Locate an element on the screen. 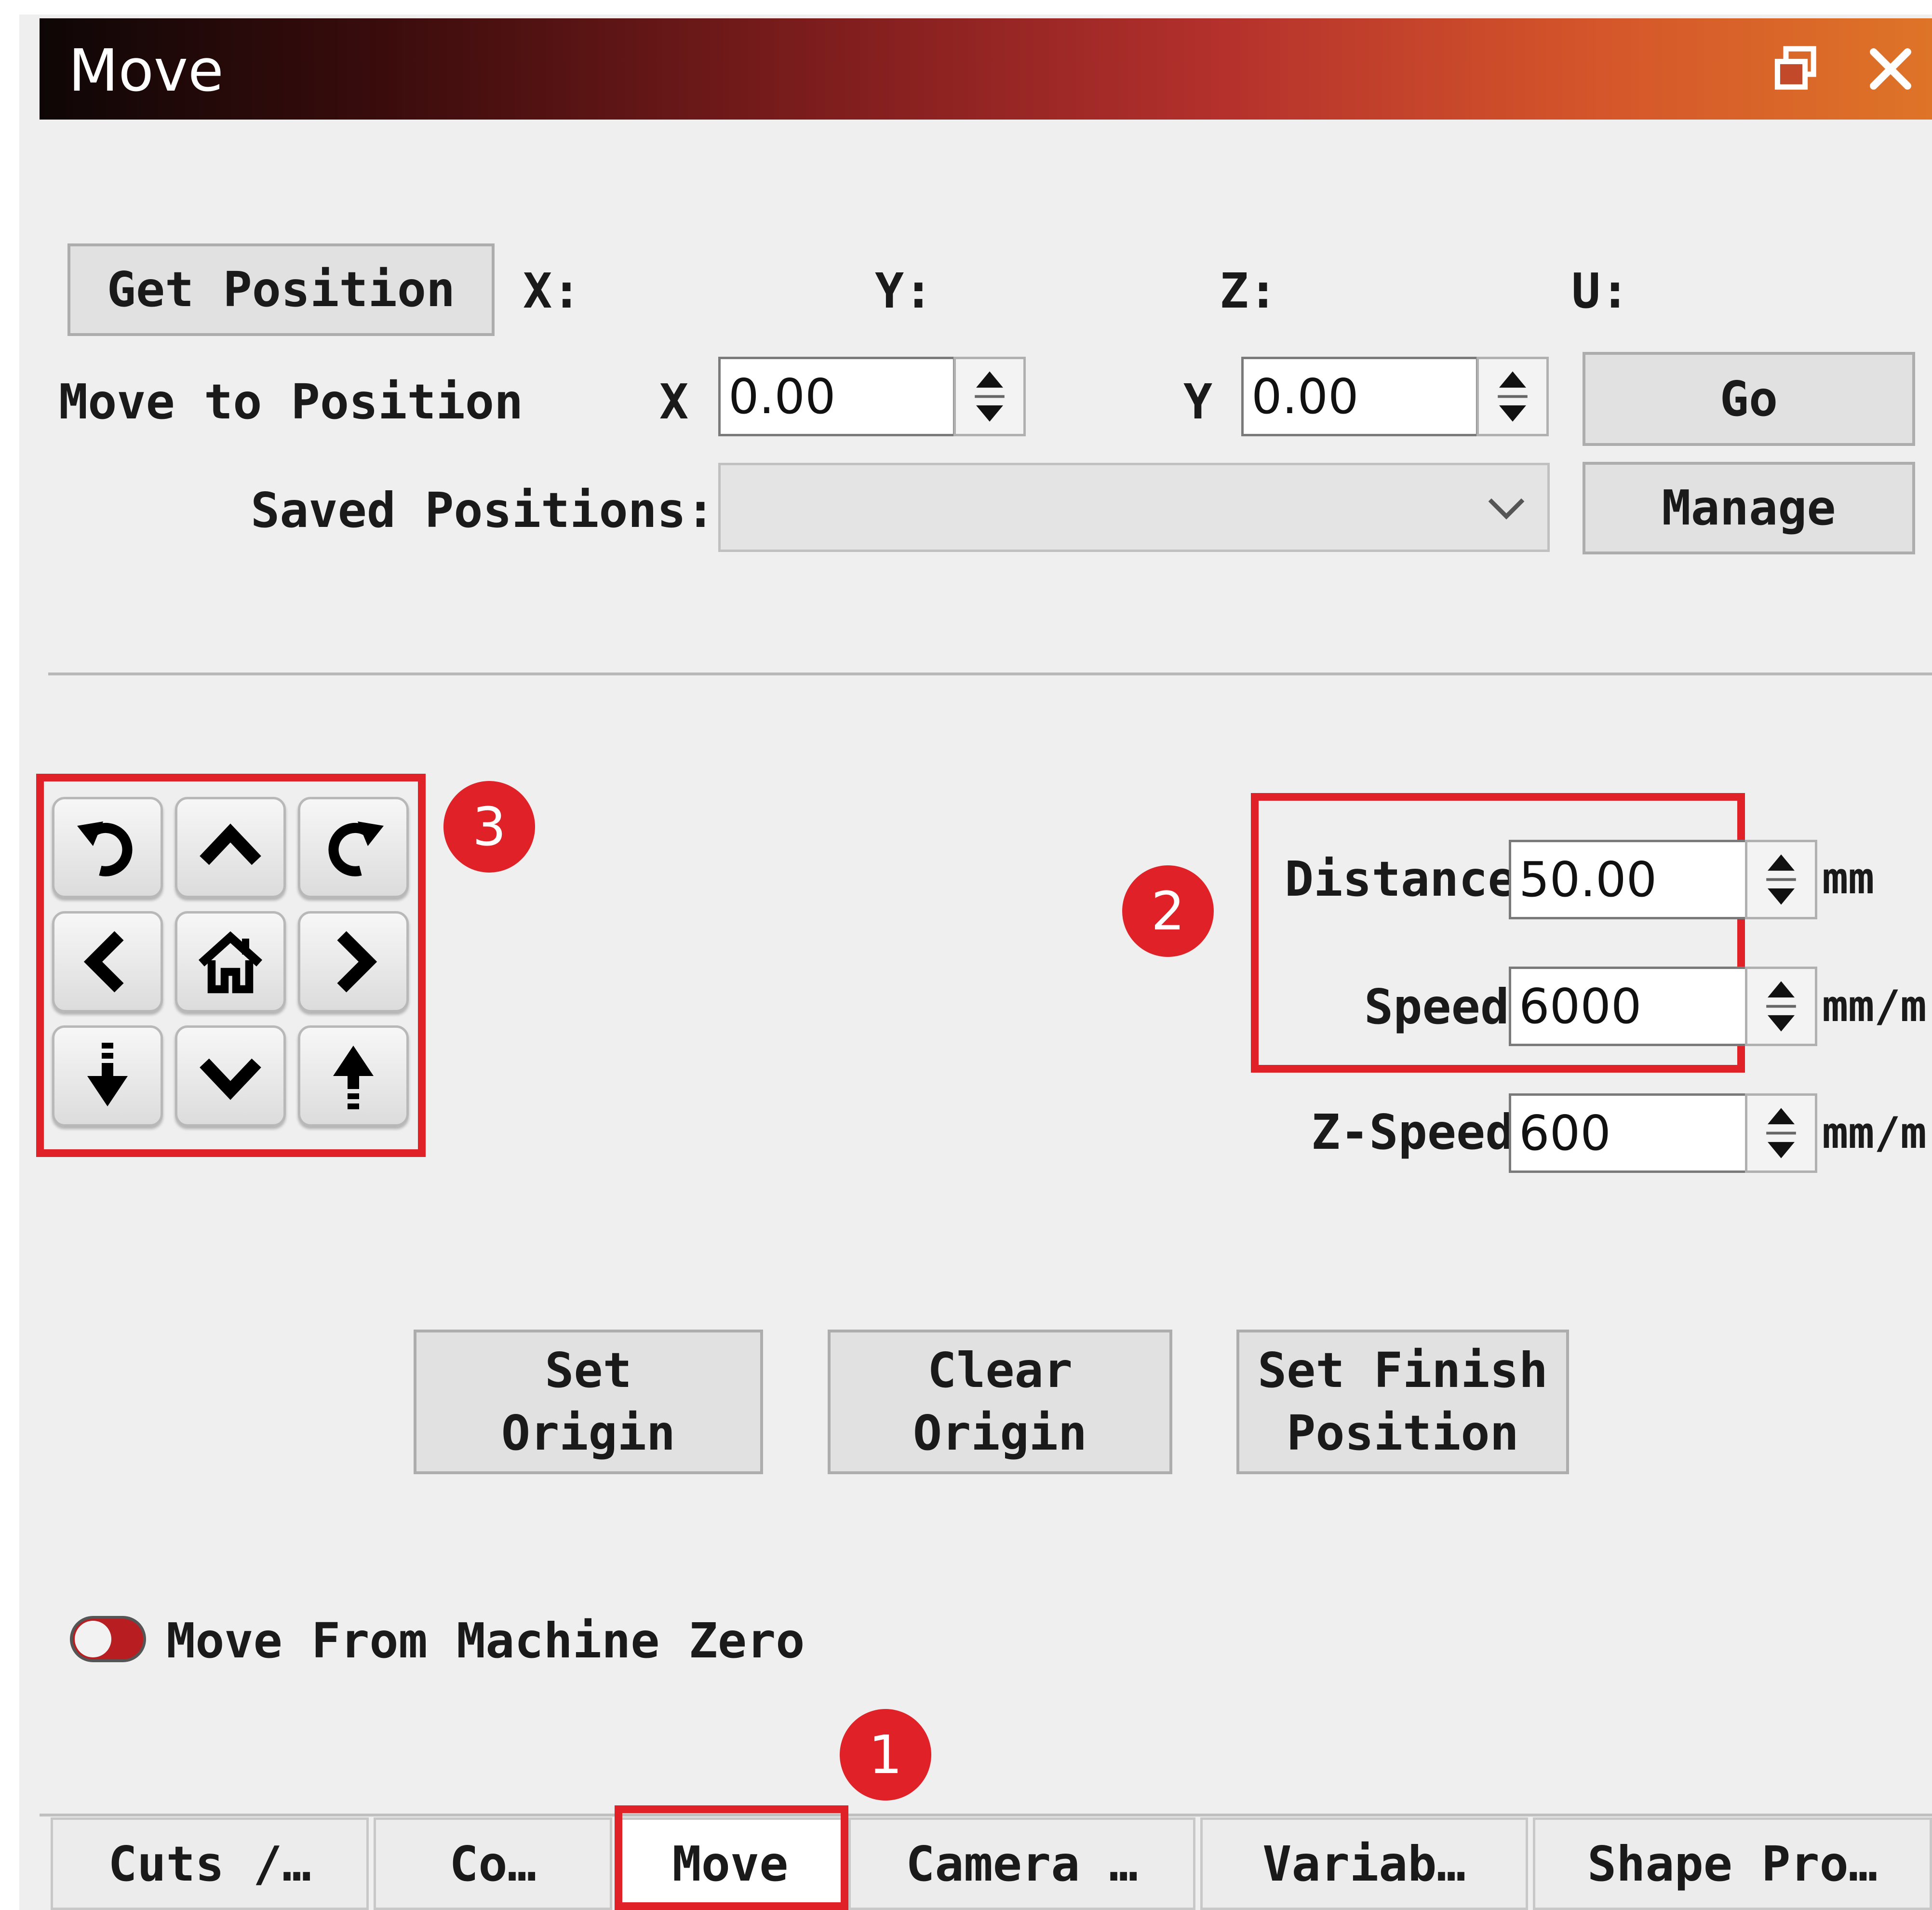 This screenshot has width=1932, height=1910. set-finish-label-line2: Position is located at coordinates (1403, 1433).